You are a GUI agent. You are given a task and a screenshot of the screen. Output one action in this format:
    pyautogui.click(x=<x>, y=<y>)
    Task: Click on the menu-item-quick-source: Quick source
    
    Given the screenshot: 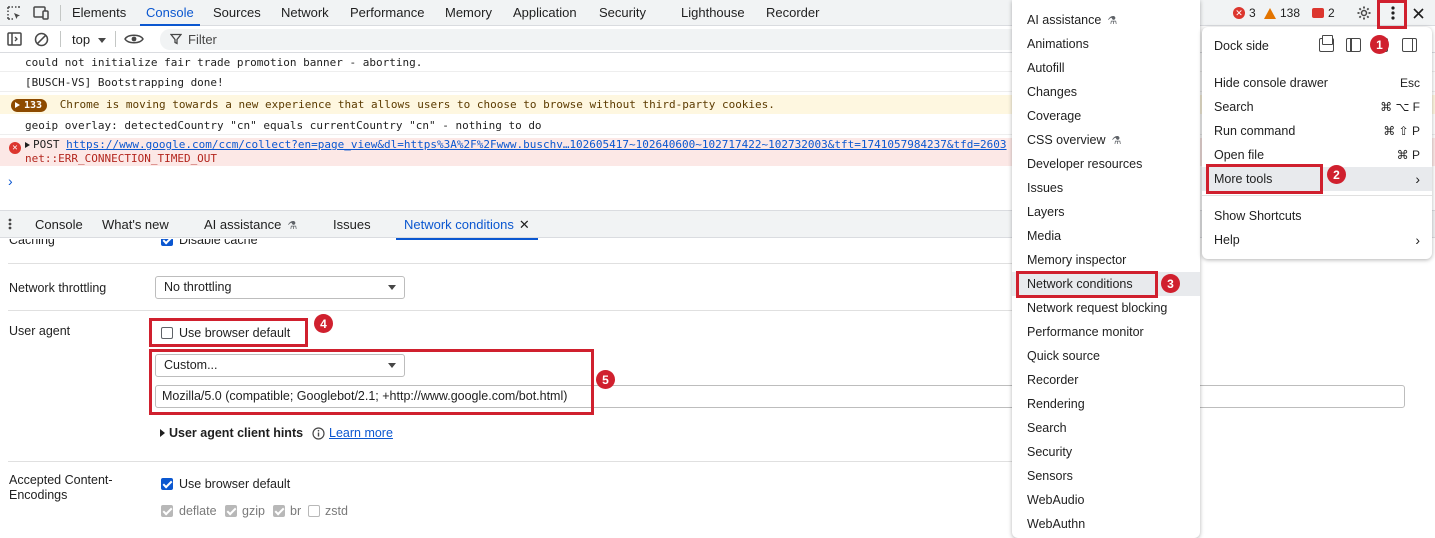 What is the action you would take?
    pyautogui.click(x=1106, y=356)
    